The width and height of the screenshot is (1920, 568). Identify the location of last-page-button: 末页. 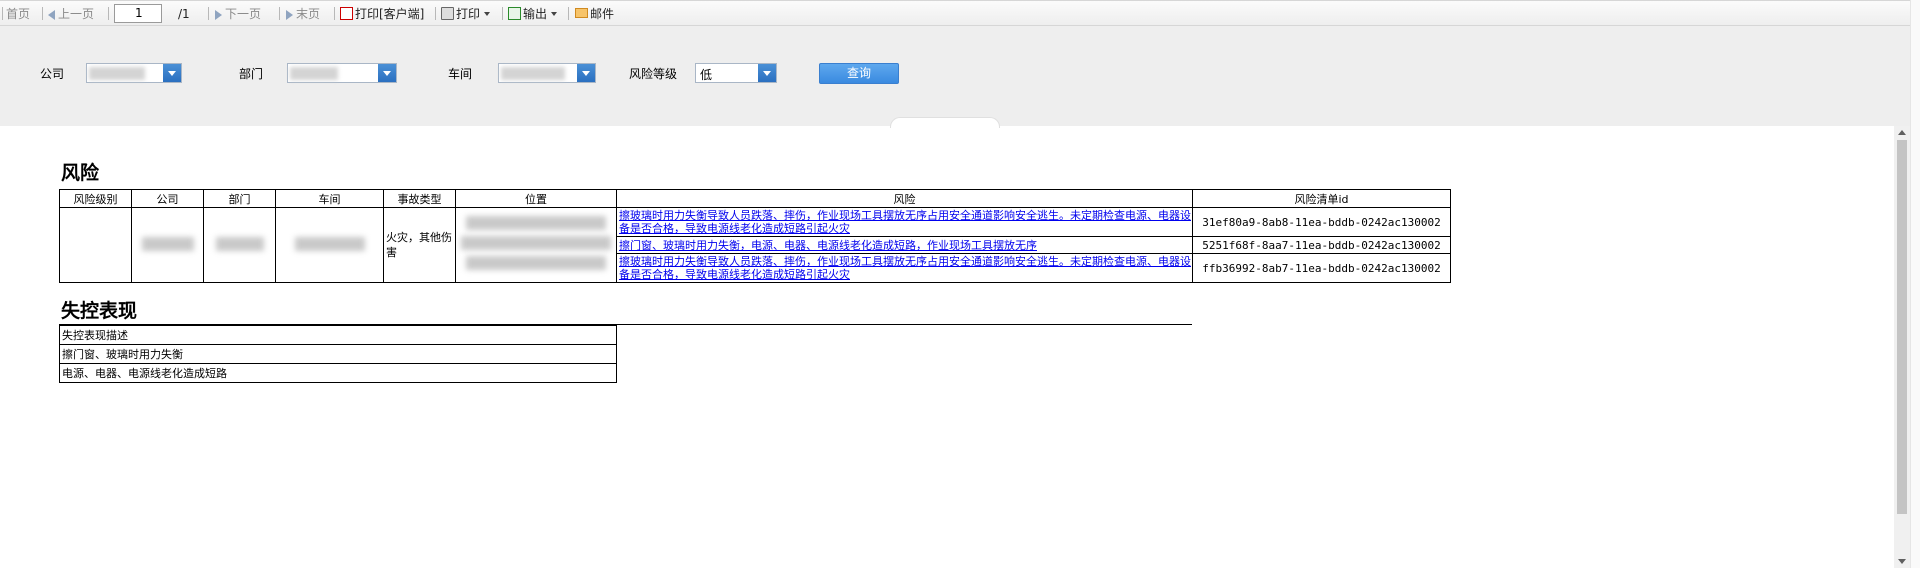
(303, 14).